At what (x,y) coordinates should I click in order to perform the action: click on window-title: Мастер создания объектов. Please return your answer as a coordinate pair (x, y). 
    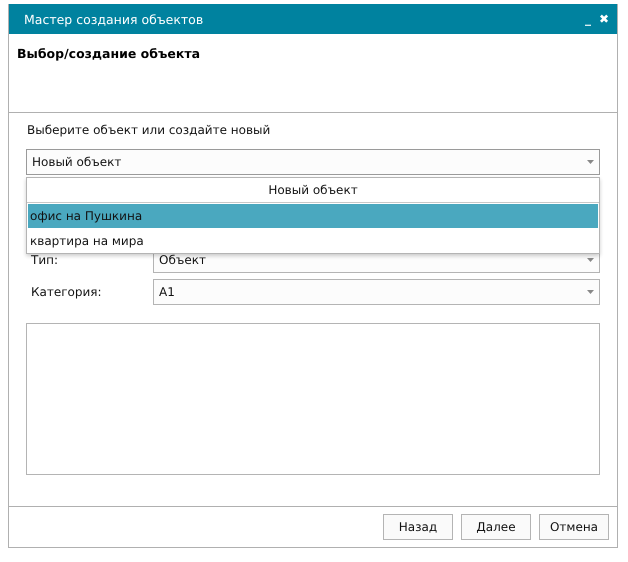
    Looking at the image, I should click on (114, 19).